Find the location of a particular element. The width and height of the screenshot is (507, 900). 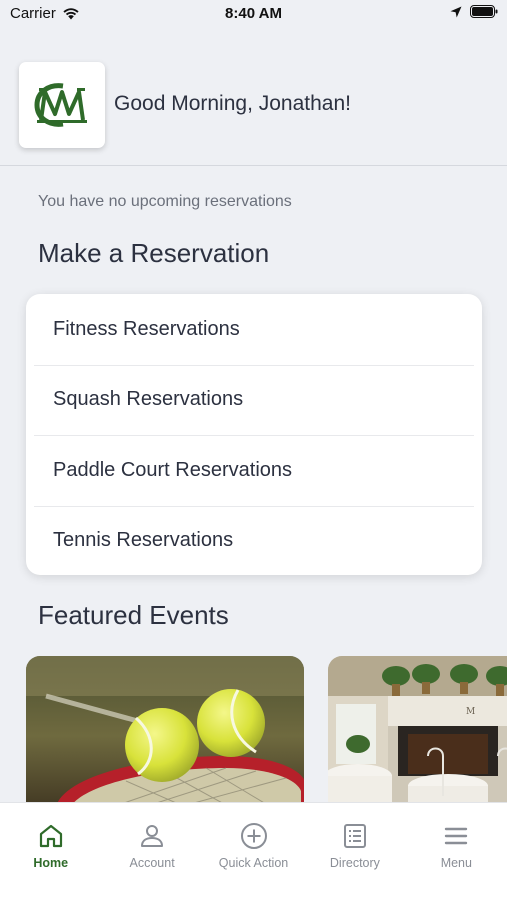

status-bar: Carrier 8:40 AM is located at coordinates (253, 14).